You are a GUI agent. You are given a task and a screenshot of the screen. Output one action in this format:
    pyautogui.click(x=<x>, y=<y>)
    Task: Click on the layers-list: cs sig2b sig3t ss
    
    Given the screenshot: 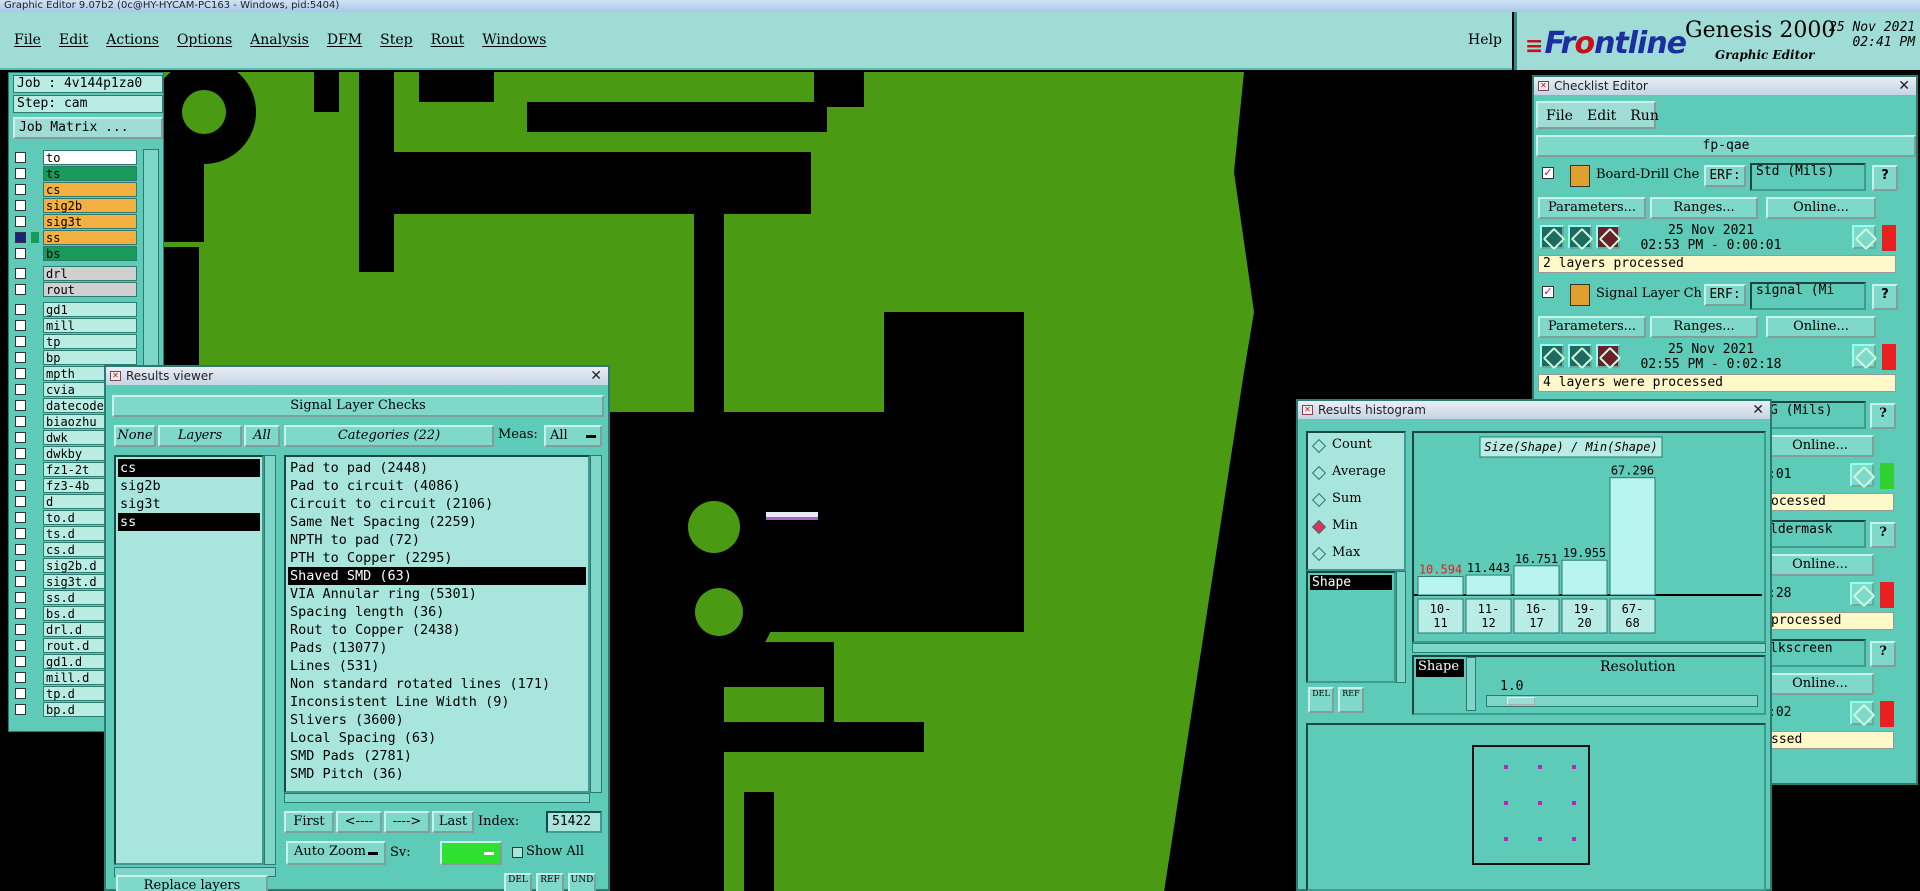 What is the action you would take?
    pyautogui.click(x=189, y=660)
    